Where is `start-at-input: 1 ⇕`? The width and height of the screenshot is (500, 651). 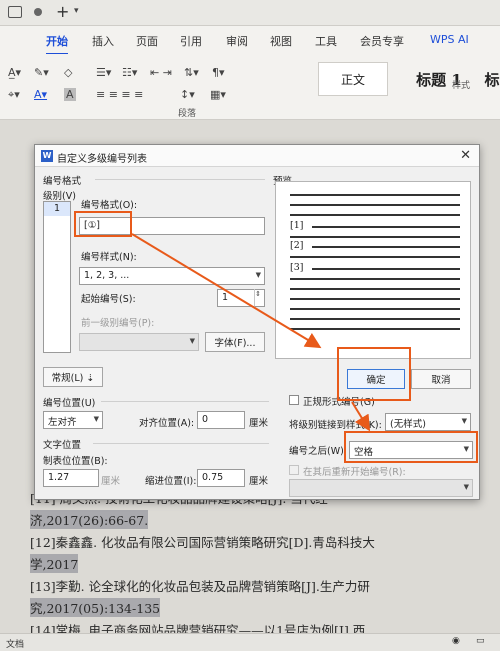
start-at-input: 1 ⇕ is located at coordinates (241, 298).